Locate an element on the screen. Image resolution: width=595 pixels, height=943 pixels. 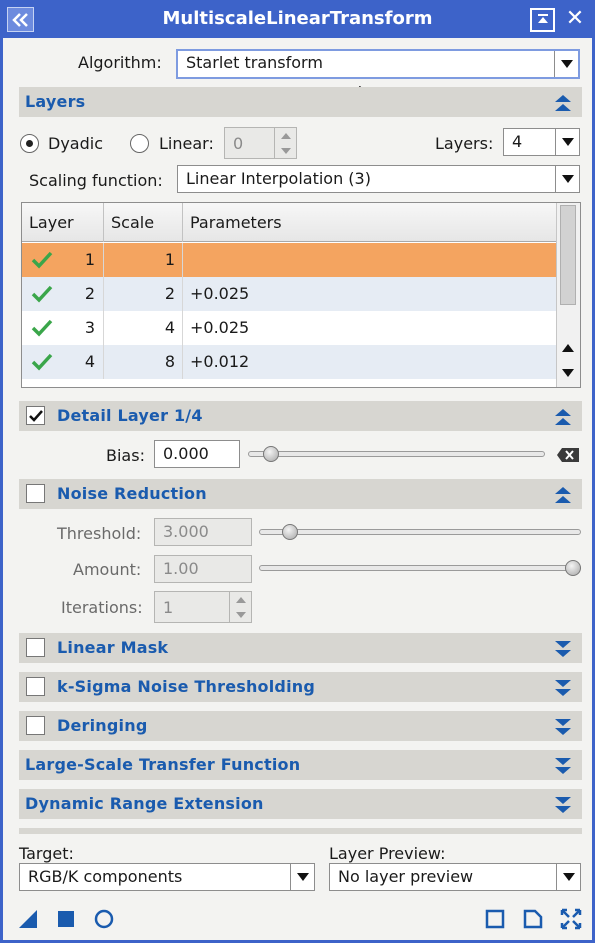
column-header-layer: Layer is located at coordinates (63, 222).